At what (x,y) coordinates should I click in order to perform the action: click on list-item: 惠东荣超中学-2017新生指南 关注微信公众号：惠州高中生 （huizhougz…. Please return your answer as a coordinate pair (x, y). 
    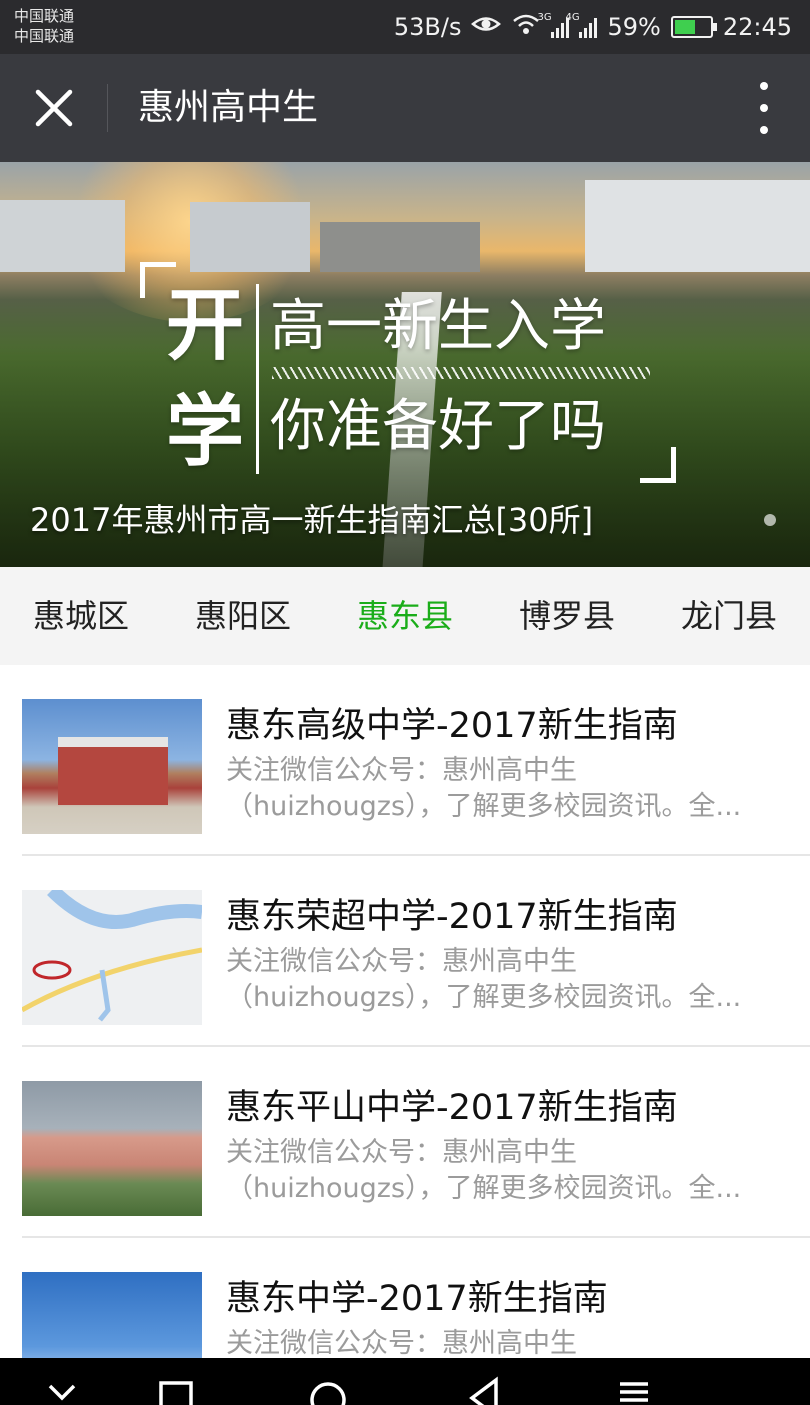
    Looking at the image, I should click on (416, 951).